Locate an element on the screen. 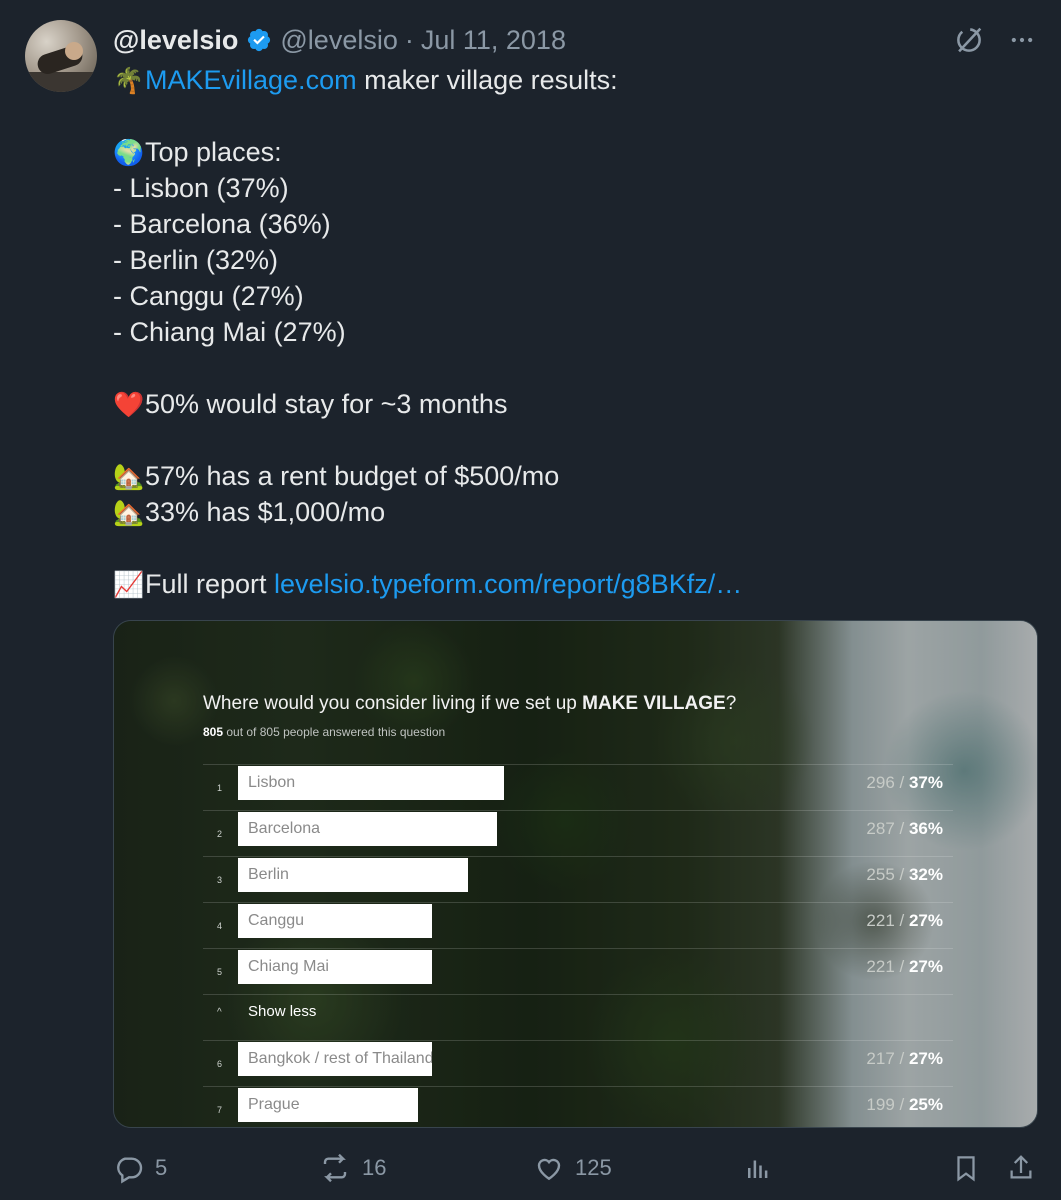  stay-text: 50% would stay for ~3 months is located at coordinates (326, 404).